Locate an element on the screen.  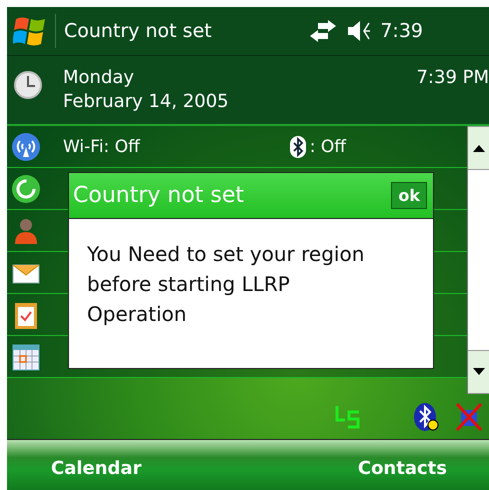
sync-circle-icon is located at coordinates (26, 189).